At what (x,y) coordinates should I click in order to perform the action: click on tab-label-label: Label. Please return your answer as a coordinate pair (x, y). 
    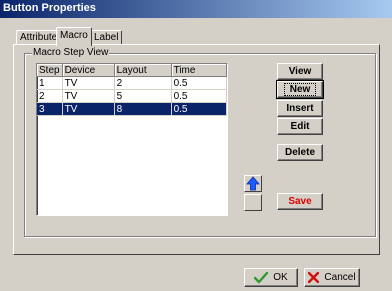
    Looking at the image, I should click on (106, 37).